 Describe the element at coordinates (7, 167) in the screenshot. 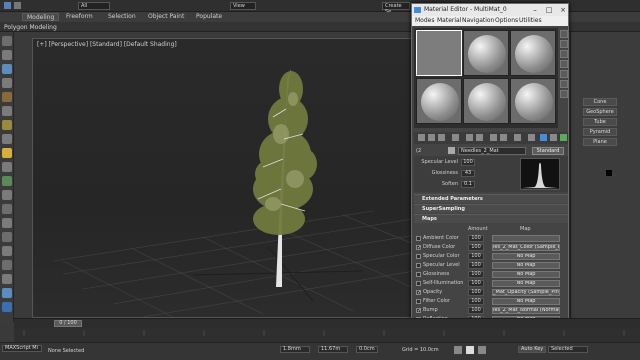

I see `utilities-icon` at that location.